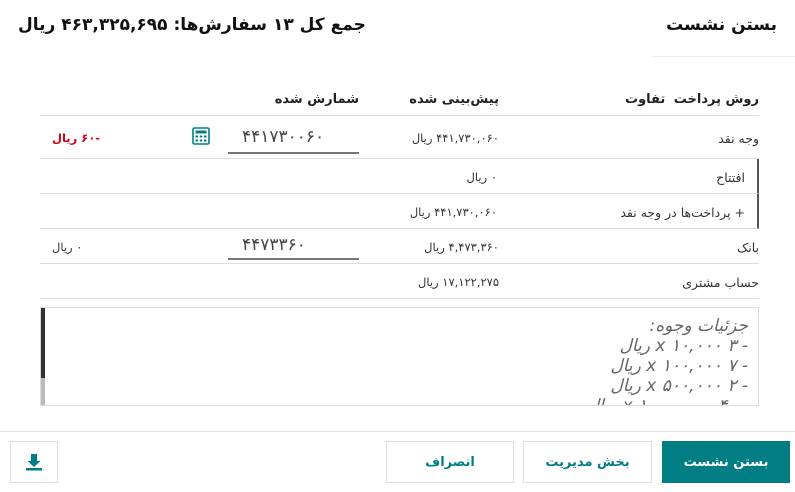  I want to click on bank-method: بانک, so click(748, 247).